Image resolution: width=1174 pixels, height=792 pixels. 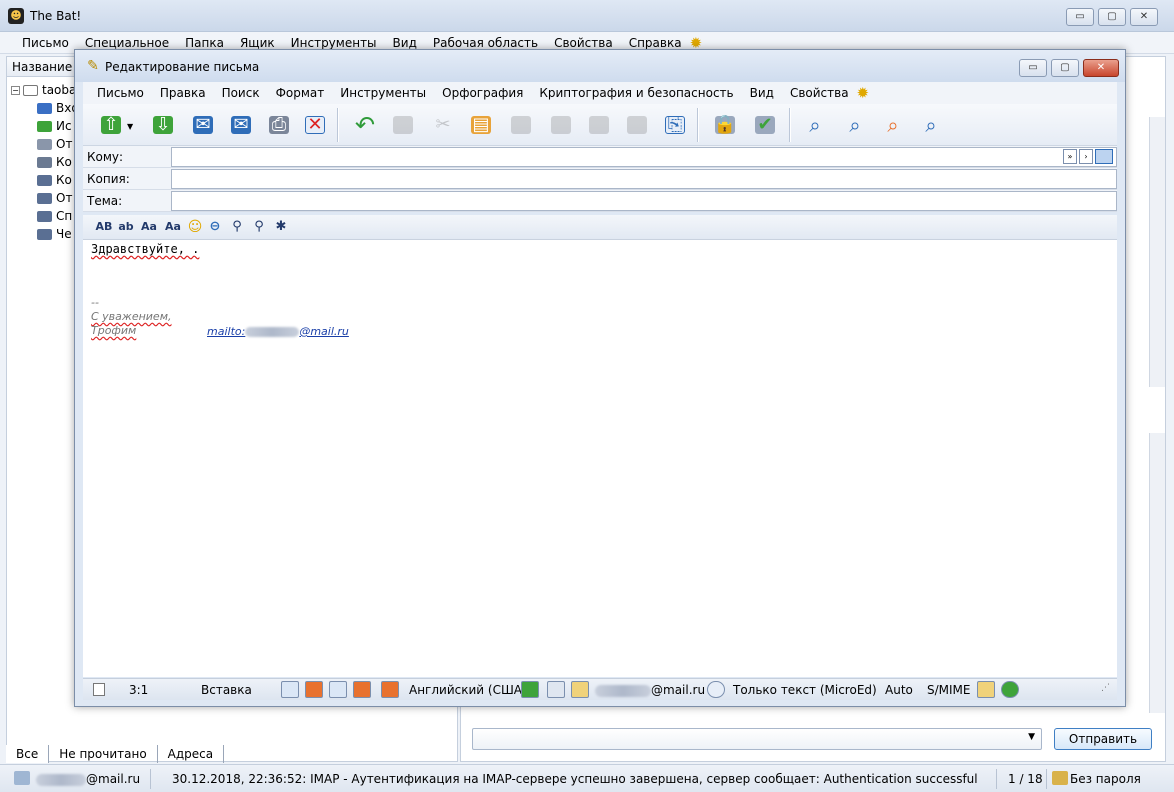 I want to click on sign-icon: ✔, so click(x=765, y=125).